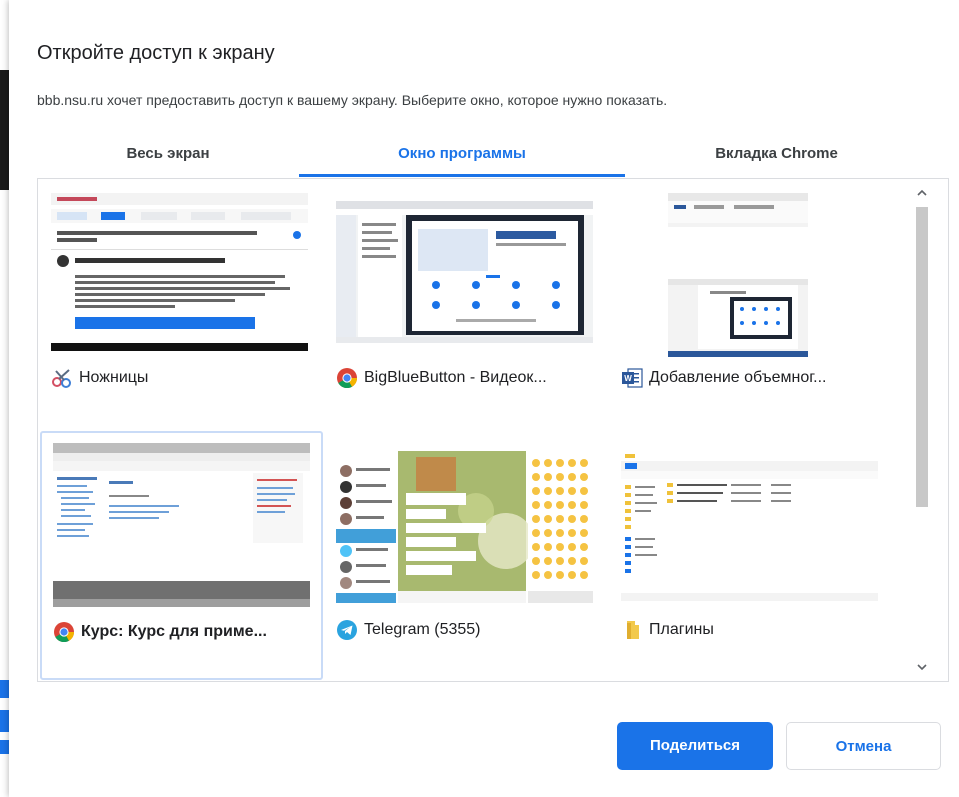 This screenshot has height=797, width=959. I want to click on window-label: Плагины, so click(667, 630).